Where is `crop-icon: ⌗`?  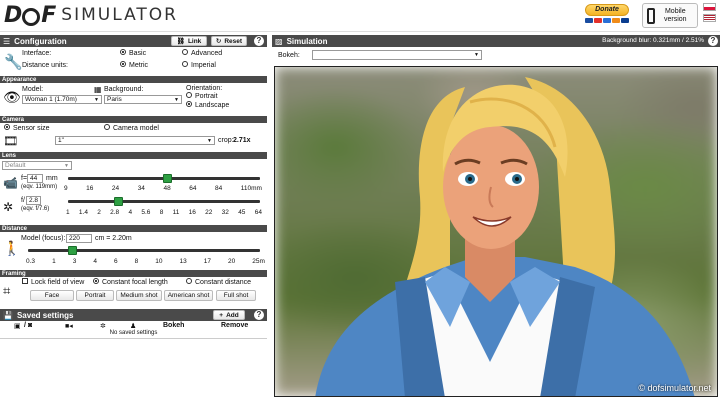
crop-icon: ⌗ is located at coordinates (7, 290).